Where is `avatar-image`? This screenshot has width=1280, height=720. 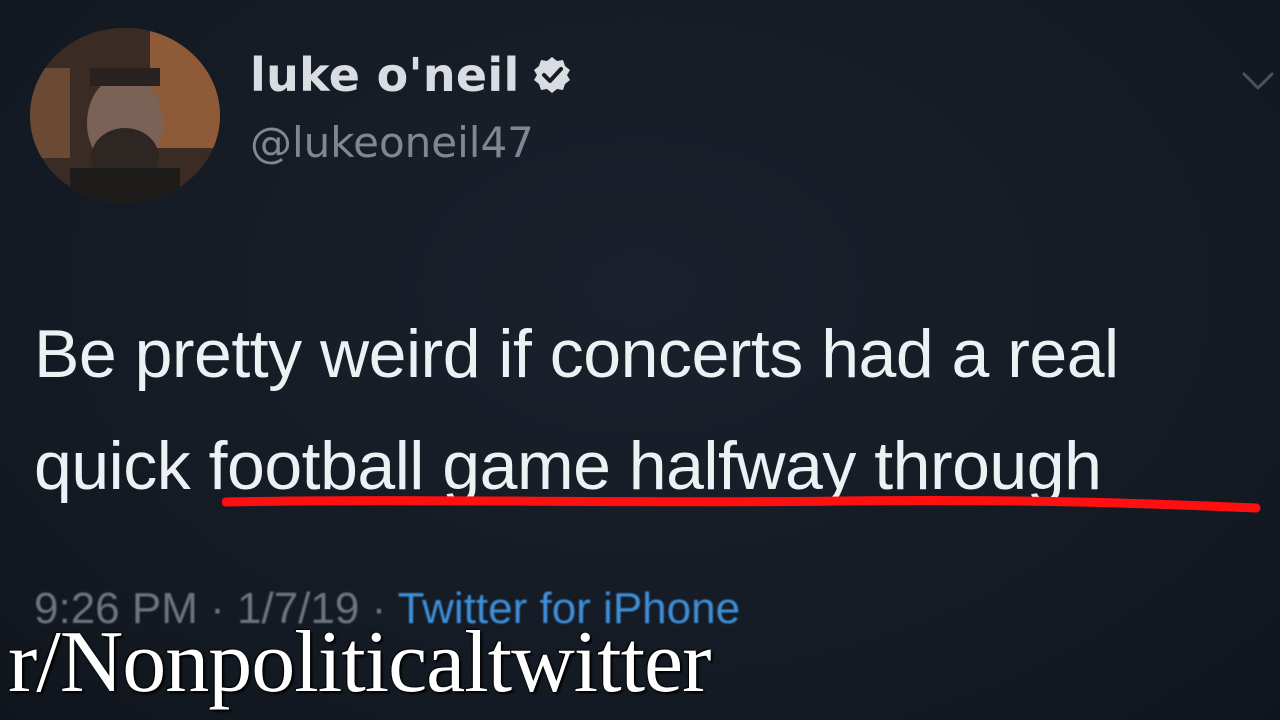 avatar-image is located at coordinates (125, 115).